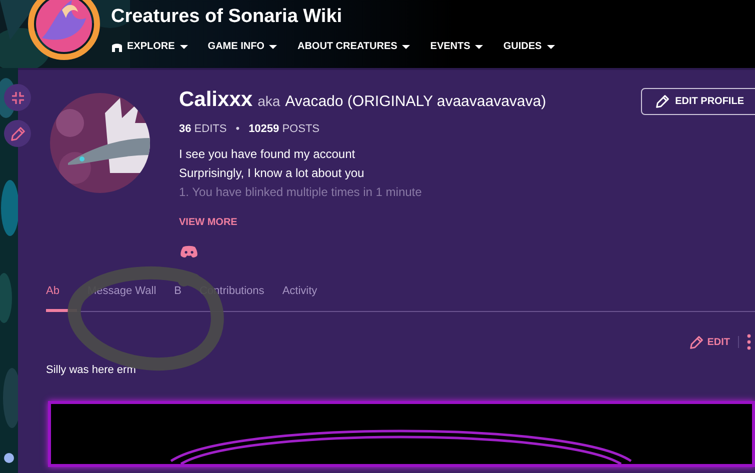 The height and width of the screenshot is (473, 755). What do you see at coordinates (269, 101) in the screenshot?
I see `aka-label: aka` at bounding box center [269, 101].